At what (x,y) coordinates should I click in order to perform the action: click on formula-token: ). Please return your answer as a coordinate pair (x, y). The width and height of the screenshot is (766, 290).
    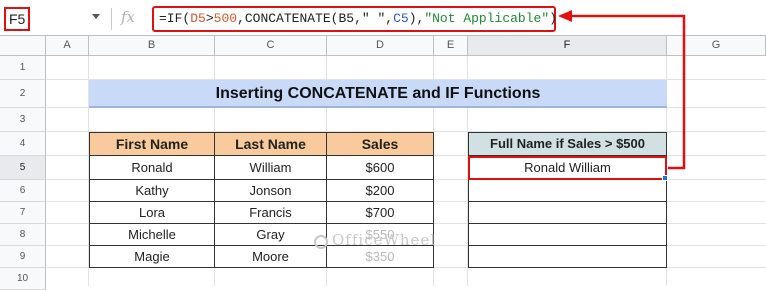
    Looking at the image, I should click on (553, 18).